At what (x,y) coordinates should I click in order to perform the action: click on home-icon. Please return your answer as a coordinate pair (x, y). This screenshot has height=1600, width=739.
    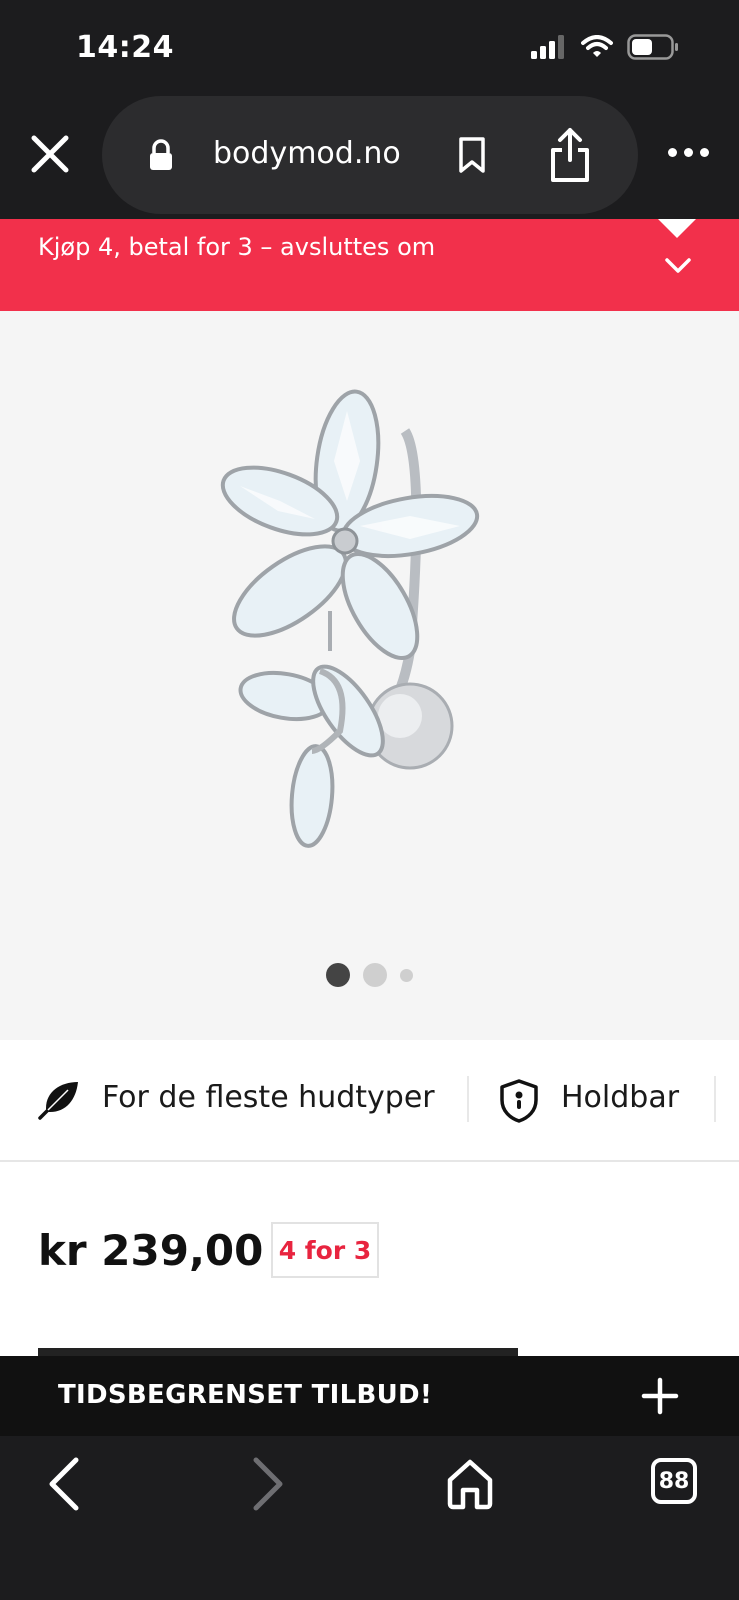
    Looking at the image, I should click on (470, 1484).